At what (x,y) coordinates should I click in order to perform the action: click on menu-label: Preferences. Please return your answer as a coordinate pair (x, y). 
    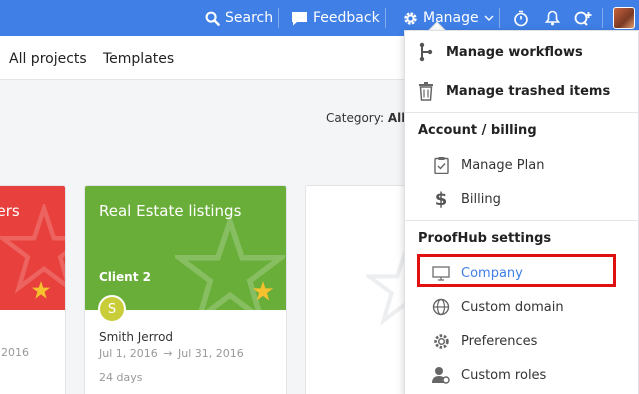
    Looking at the image, I should click on (499, 341).